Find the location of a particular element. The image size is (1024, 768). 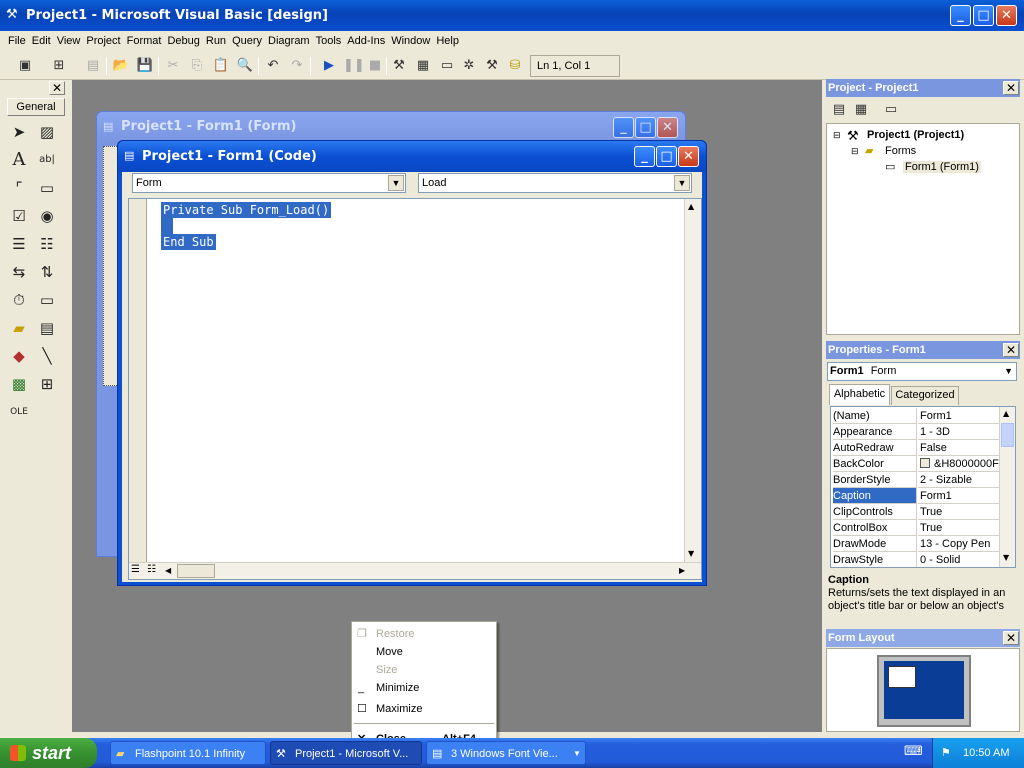

form-position-preview is located at coordinates (902, 677).